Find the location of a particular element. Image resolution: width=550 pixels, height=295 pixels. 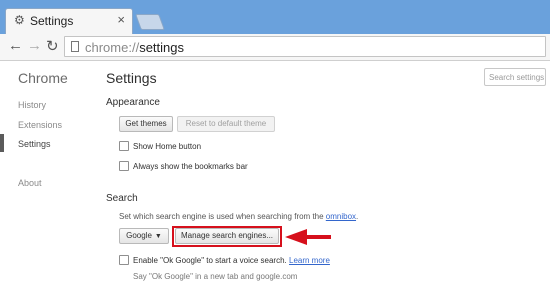

page-title: Settings is located at coordinates (131, 78).